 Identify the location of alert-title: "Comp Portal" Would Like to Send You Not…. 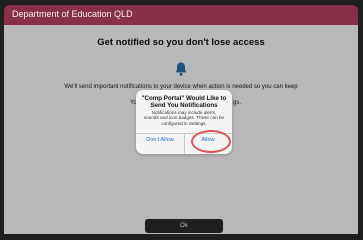
(184, 102).